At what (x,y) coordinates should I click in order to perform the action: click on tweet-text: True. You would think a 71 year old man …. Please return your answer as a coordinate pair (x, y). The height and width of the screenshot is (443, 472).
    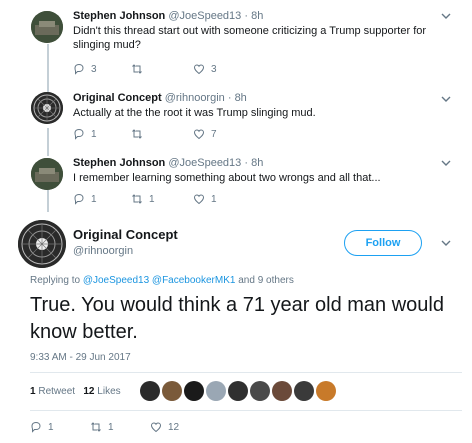
    Looking at the image, I should click on (237, 318).